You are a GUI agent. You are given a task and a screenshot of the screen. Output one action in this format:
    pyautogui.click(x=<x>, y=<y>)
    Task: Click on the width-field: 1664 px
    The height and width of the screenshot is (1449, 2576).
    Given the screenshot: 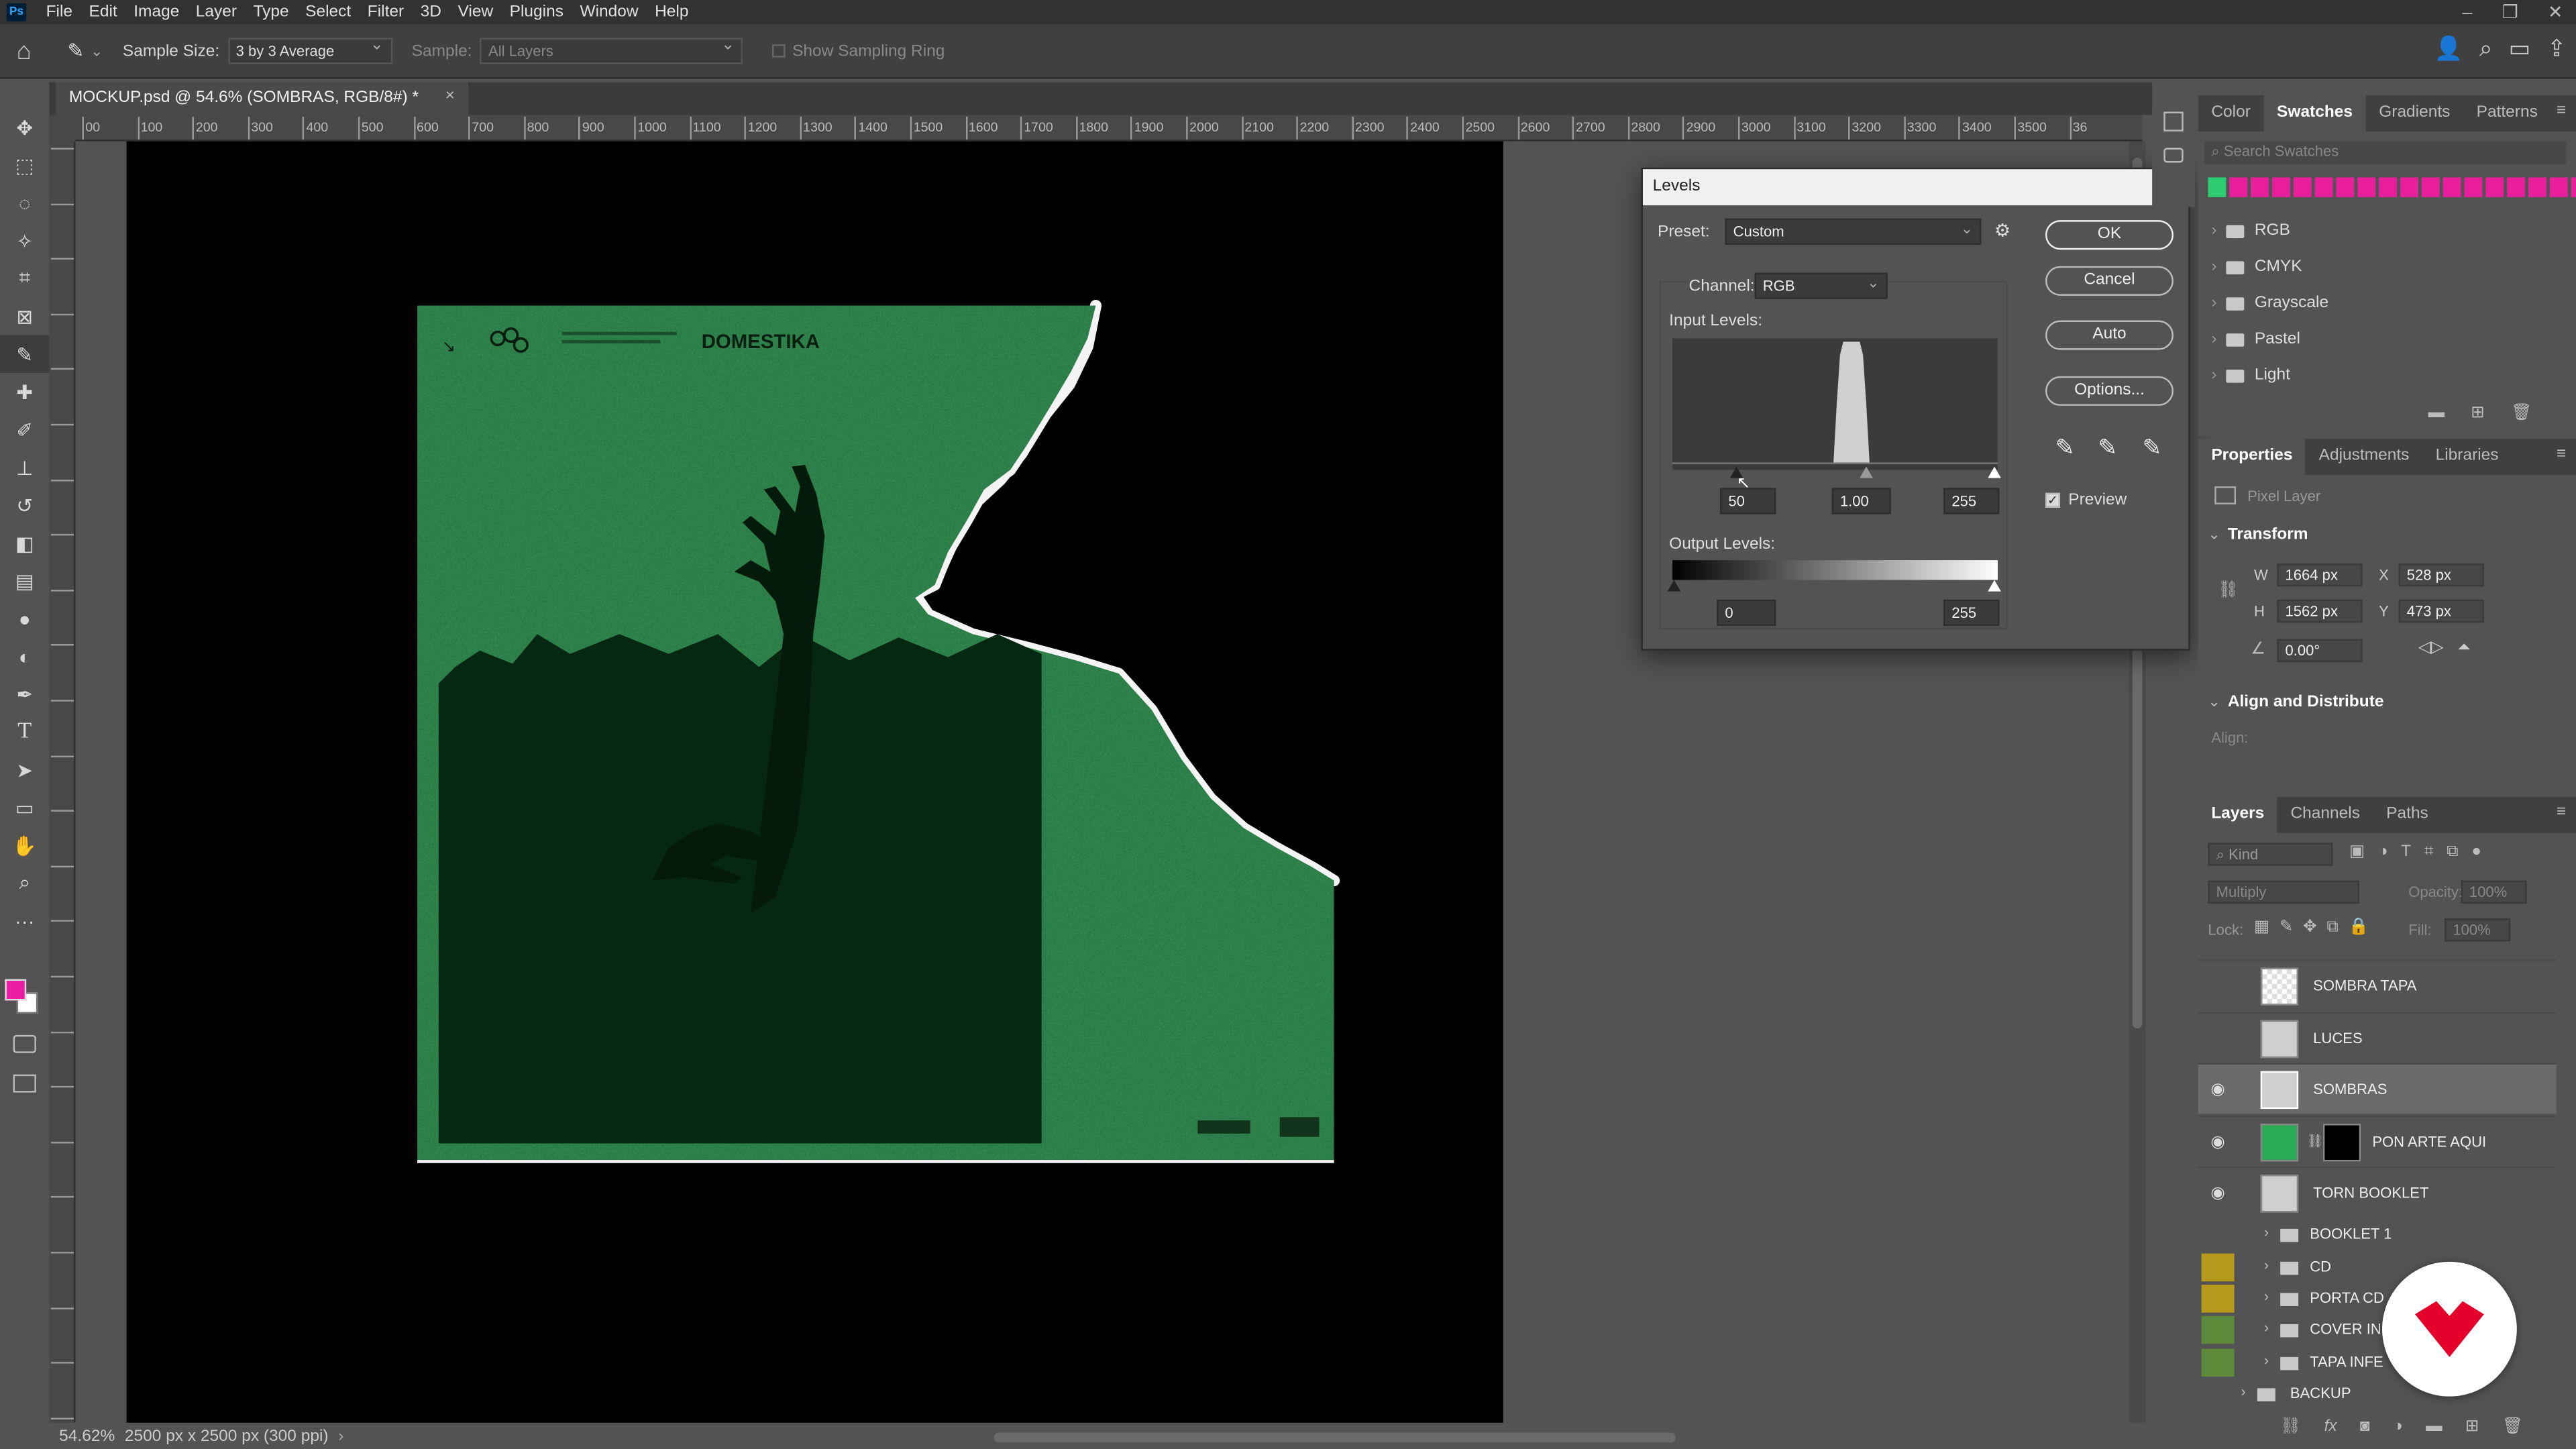 What is the action you would take?
    pyautogui.click(x=2320, y=575)
    